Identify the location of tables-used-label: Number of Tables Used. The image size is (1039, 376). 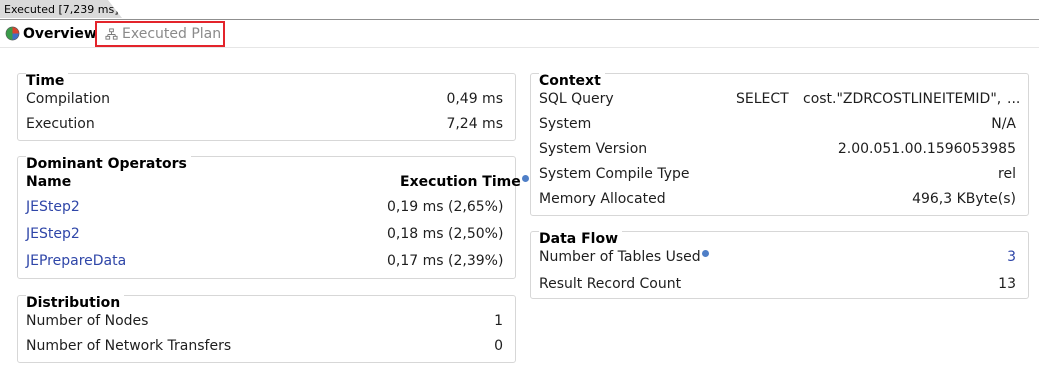
(624, 257).